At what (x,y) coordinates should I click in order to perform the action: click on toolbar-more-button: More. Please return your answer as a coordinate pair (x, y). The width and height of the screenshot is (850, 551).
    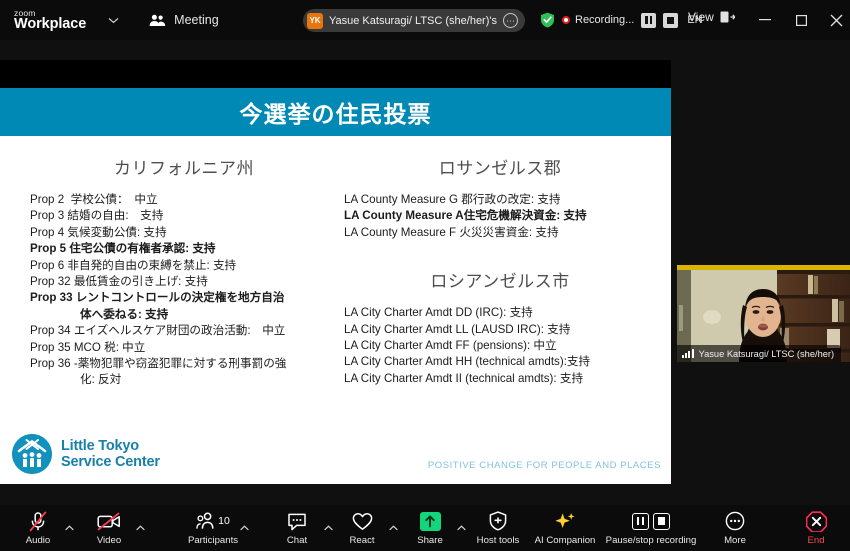
    Looking at the image, I should click on (735, 528).